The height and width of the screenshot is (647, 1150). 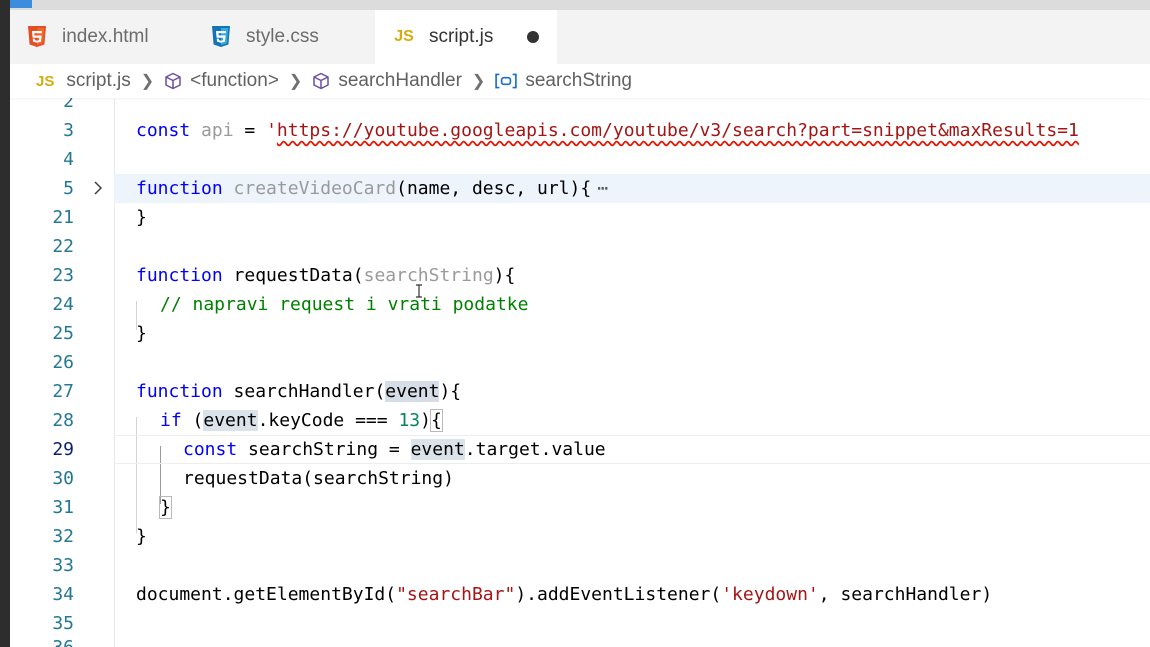 I want to click on line-number: 34, so click(x=63, y=594).